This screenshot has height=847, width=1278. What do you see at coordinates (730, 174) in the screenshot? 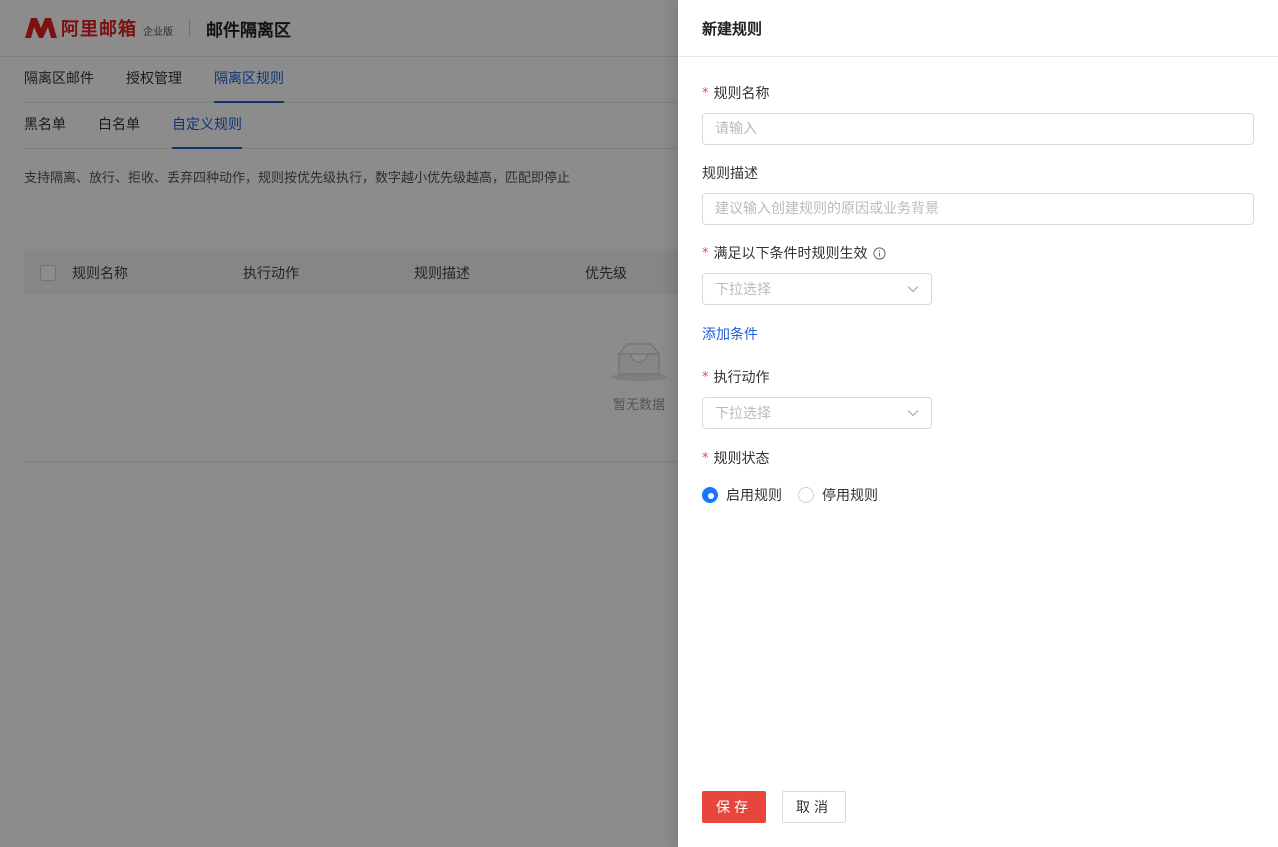
I see `rule-desc-label-text: 规则描述` at bounding box center [730, 174].